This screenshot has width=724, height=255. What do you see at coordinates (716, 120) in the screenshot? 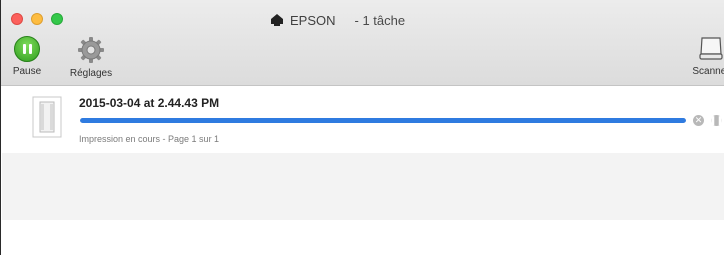
I see `pause-job-button: ❚❚` at bounding box center [716, 120].